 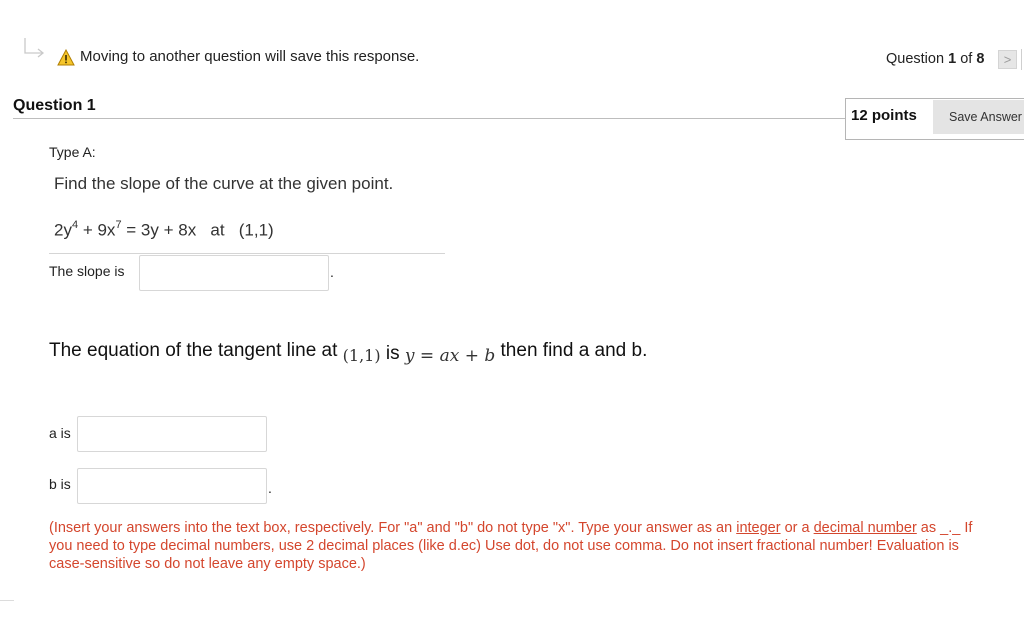 I want to click on left-edge-line, so click(x=7, y=600).